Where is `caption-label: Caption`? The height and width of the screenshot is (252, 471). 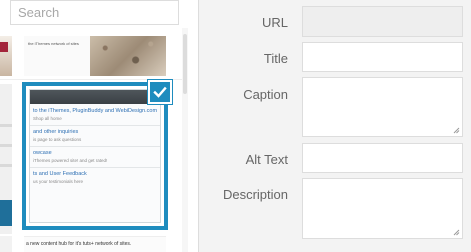
caption-label: Caption is located at coordinates (265, 94).